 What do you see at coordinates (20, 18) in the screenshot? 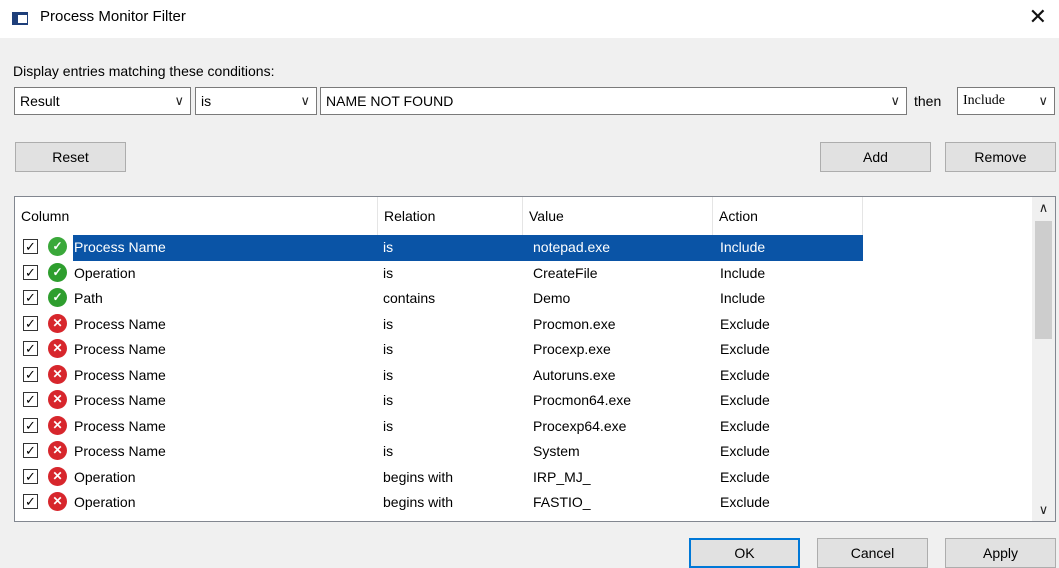
I see `app-window-icon` at bounding box center [20, 18].